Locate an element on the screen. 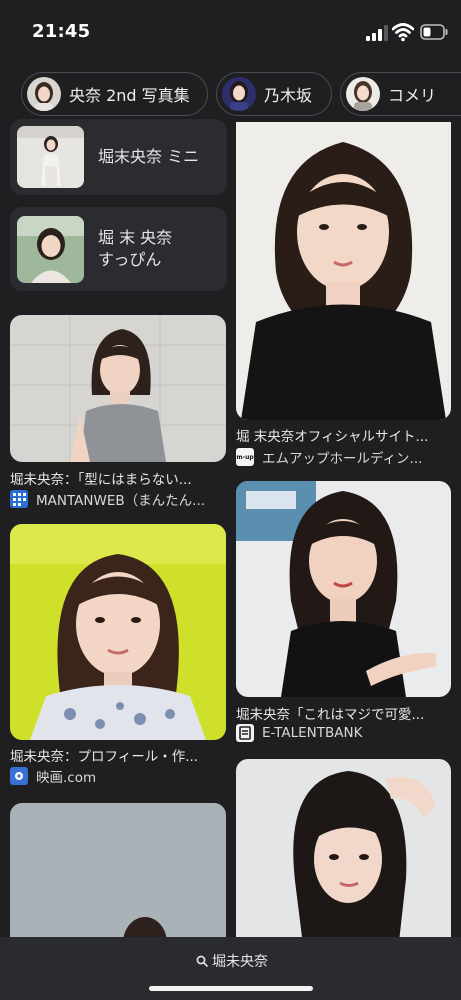  result-source-label: 映画.com is located at coordinates (66, 778).